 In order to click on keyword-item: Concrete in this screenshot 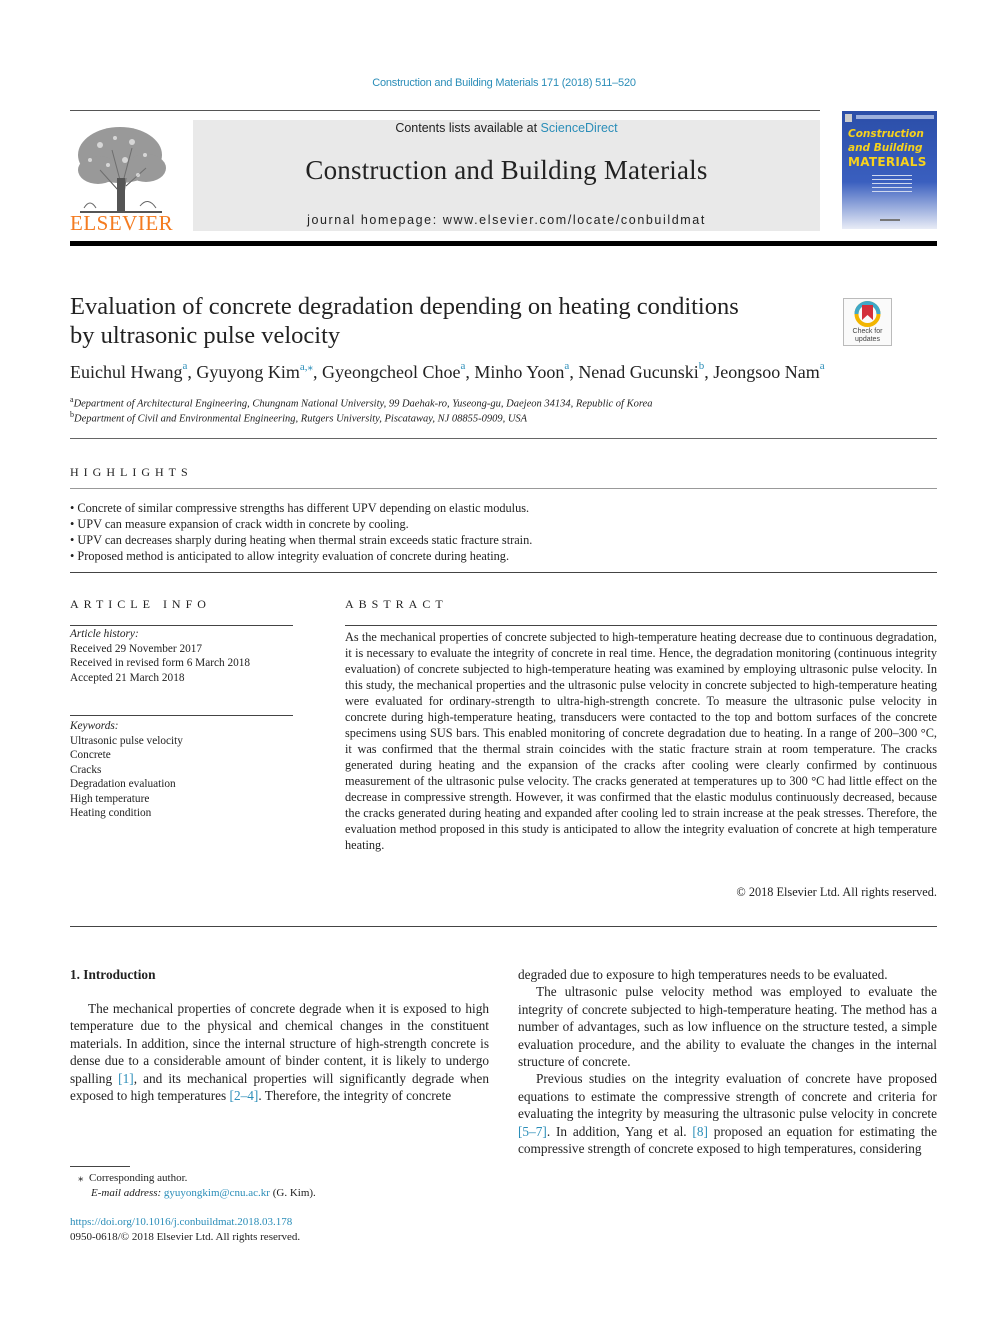, I will do `click(90, 755)`.